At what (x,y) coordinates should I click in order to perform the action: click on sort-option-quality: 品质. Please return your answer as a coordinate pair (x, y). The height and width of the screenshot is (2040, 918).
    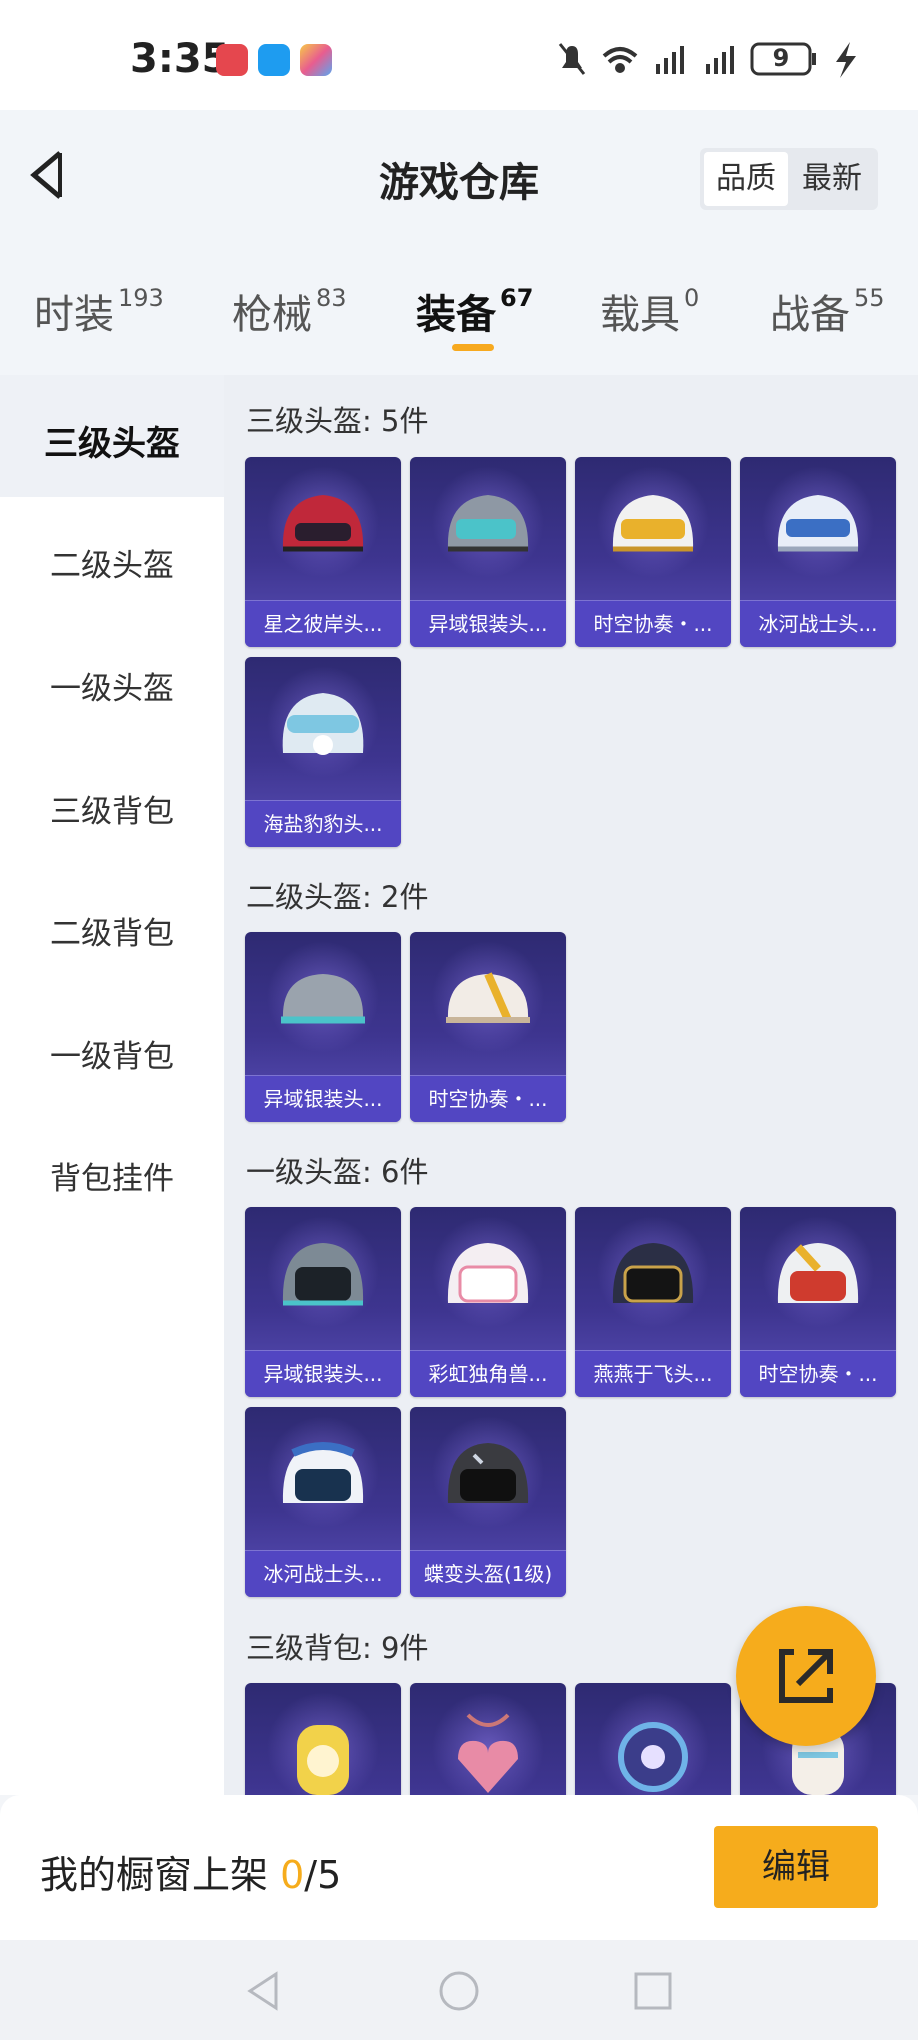
    Looking at the image, I should click on (746, 179).